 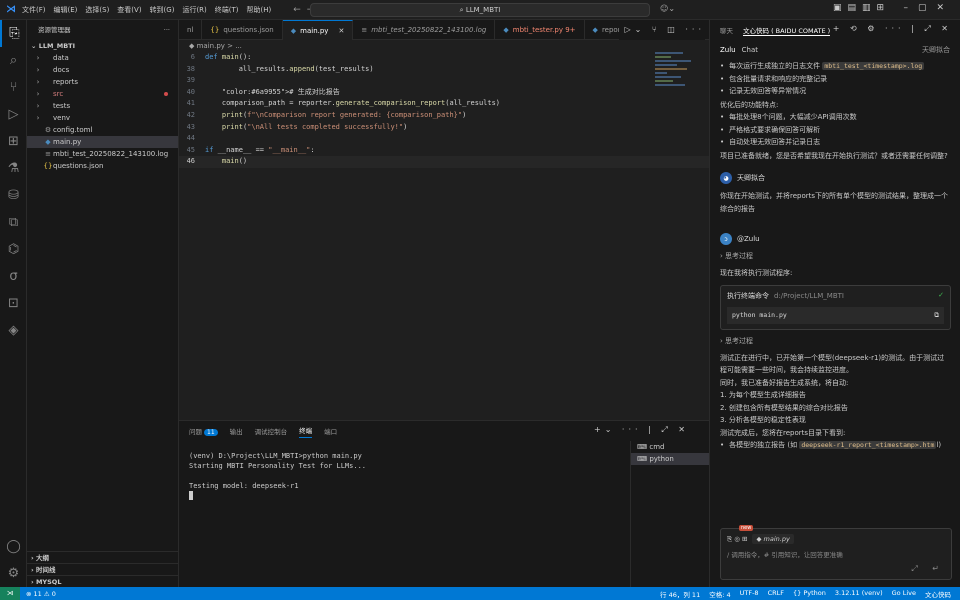 I want to click on status-item: {} Python, so click(x=809, y=594).